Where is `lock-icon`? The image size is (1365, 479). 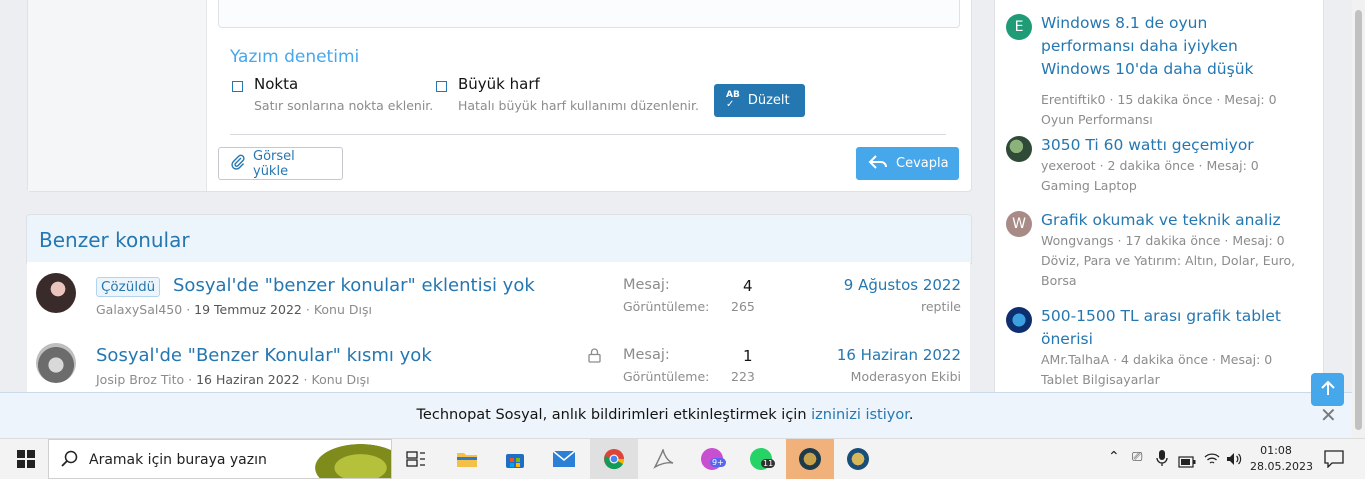
lock-icon is located at coordinates (594, 357).